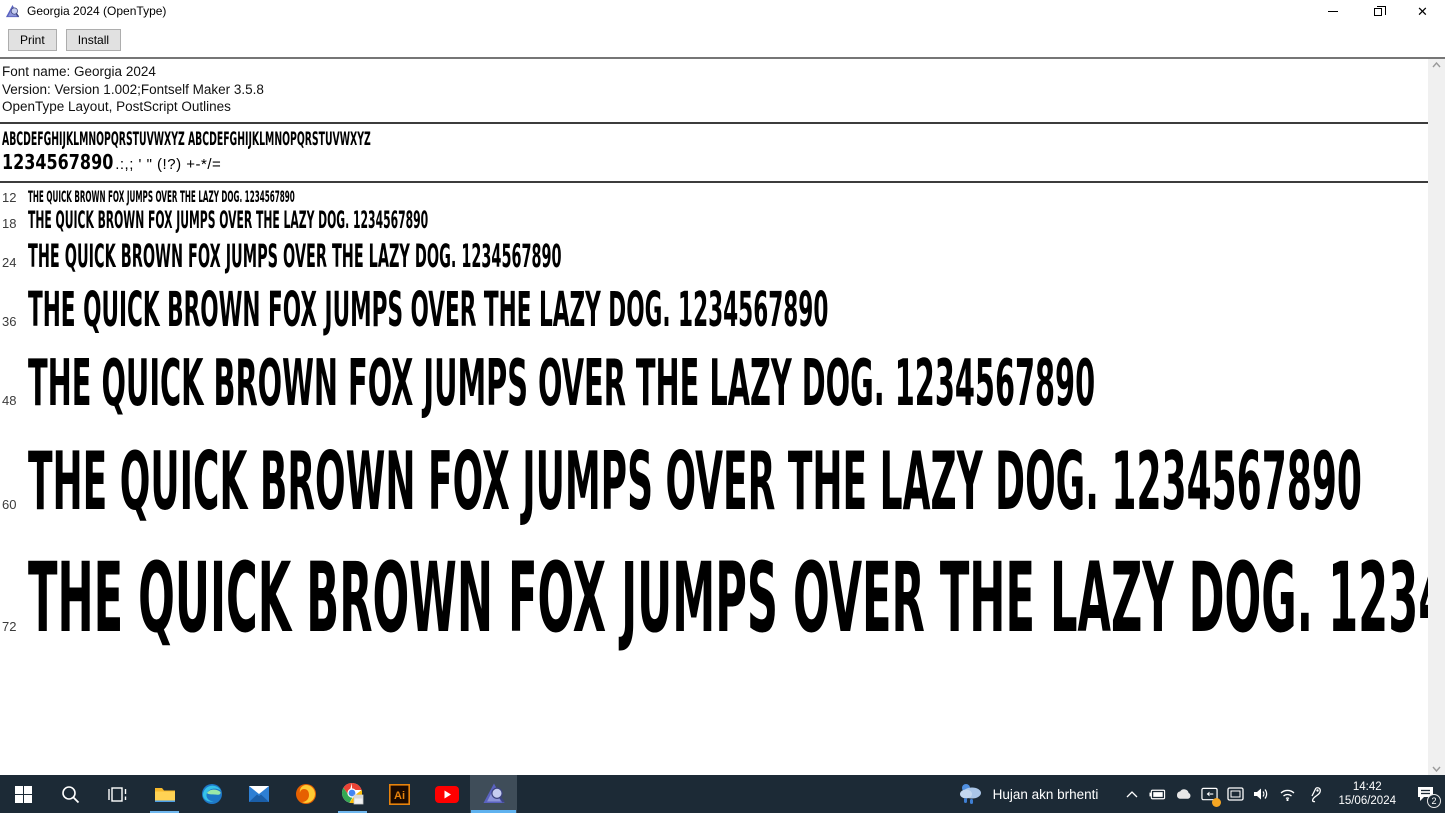 This screenshot has width=1445, height=813. What do you see at coordinates (1434, 801) in the screenshot?
I see `notification-count-badge: 2` at bounding box center [1434, 801].